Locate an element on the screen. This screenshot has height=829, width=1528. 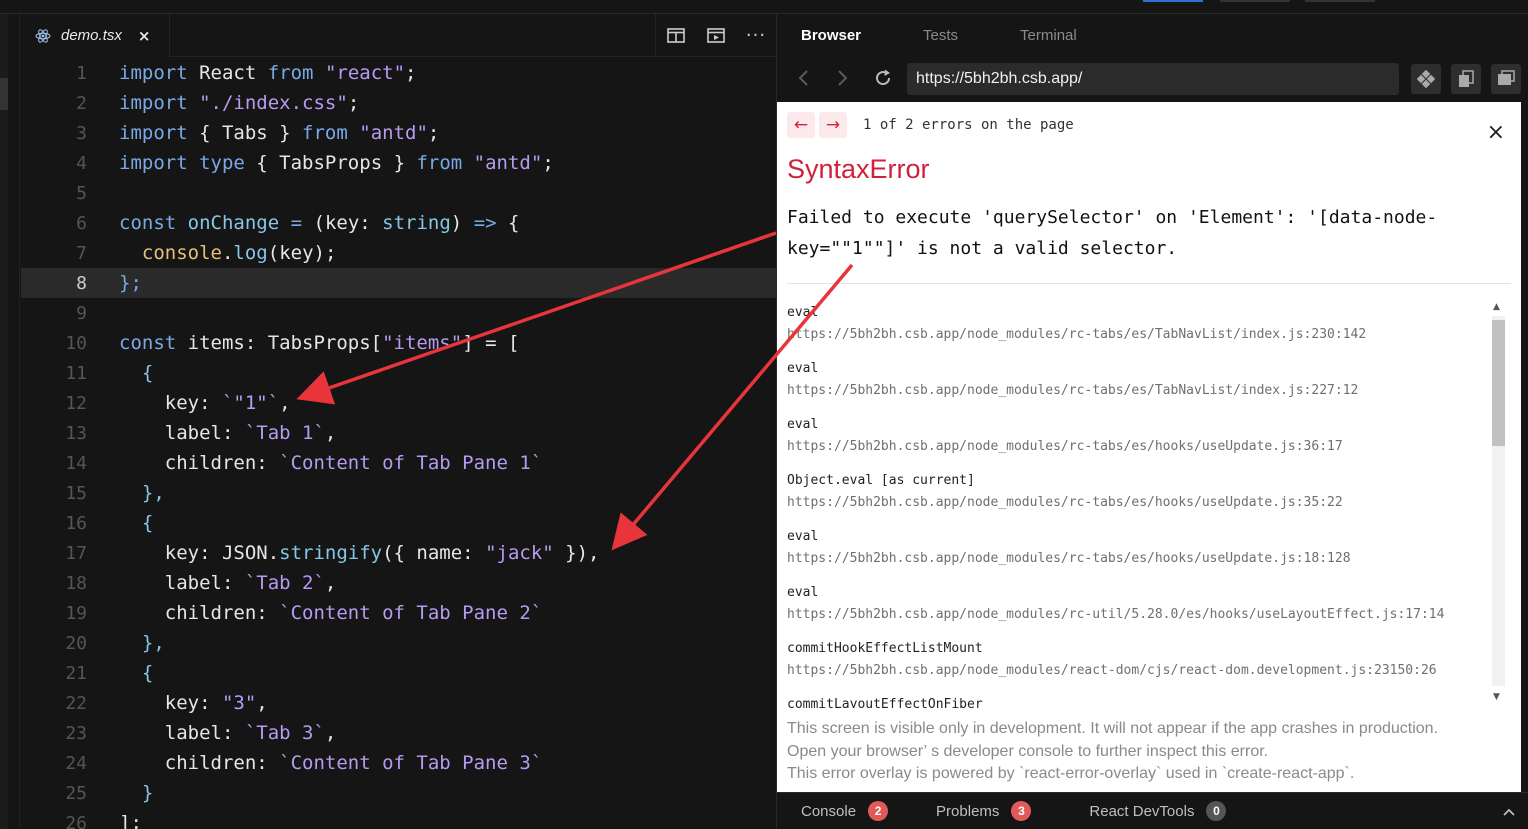
react-devtools-tab: React DevTools 0 is located at coordinates (1158, 811).